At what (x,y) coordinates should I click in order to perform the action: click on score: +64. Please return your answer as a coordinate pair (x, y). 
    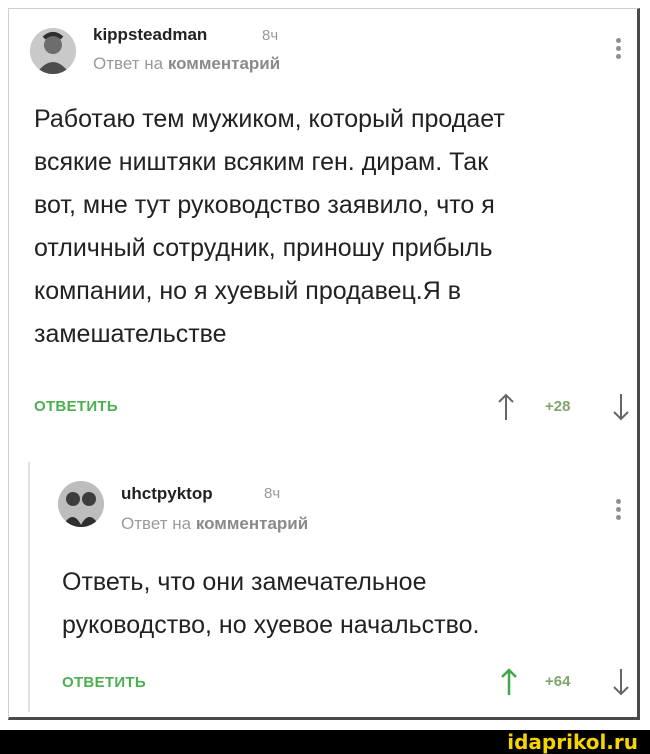
    Looking at the image, I should click on (558, 681).